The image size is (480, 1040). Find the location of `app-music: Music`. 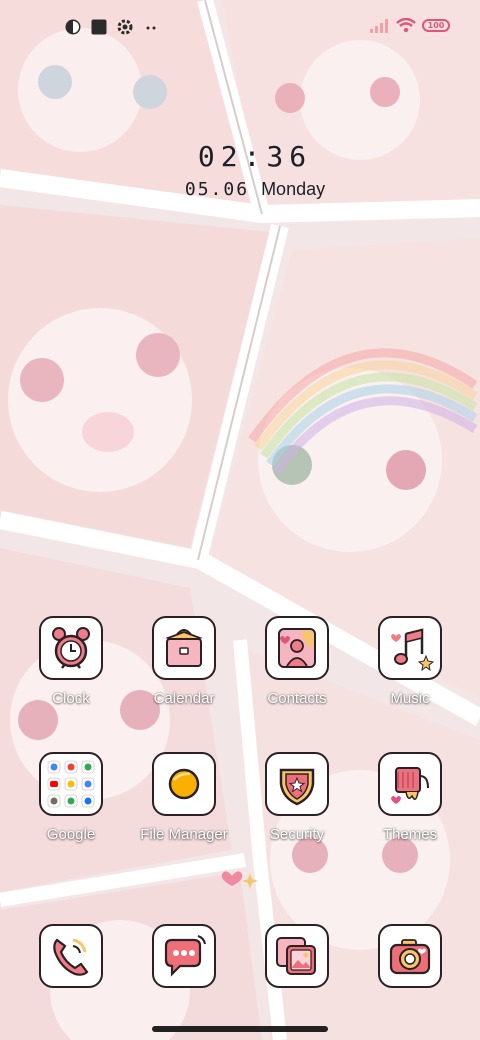

app-music: Music is located at coordinates (410, 661).